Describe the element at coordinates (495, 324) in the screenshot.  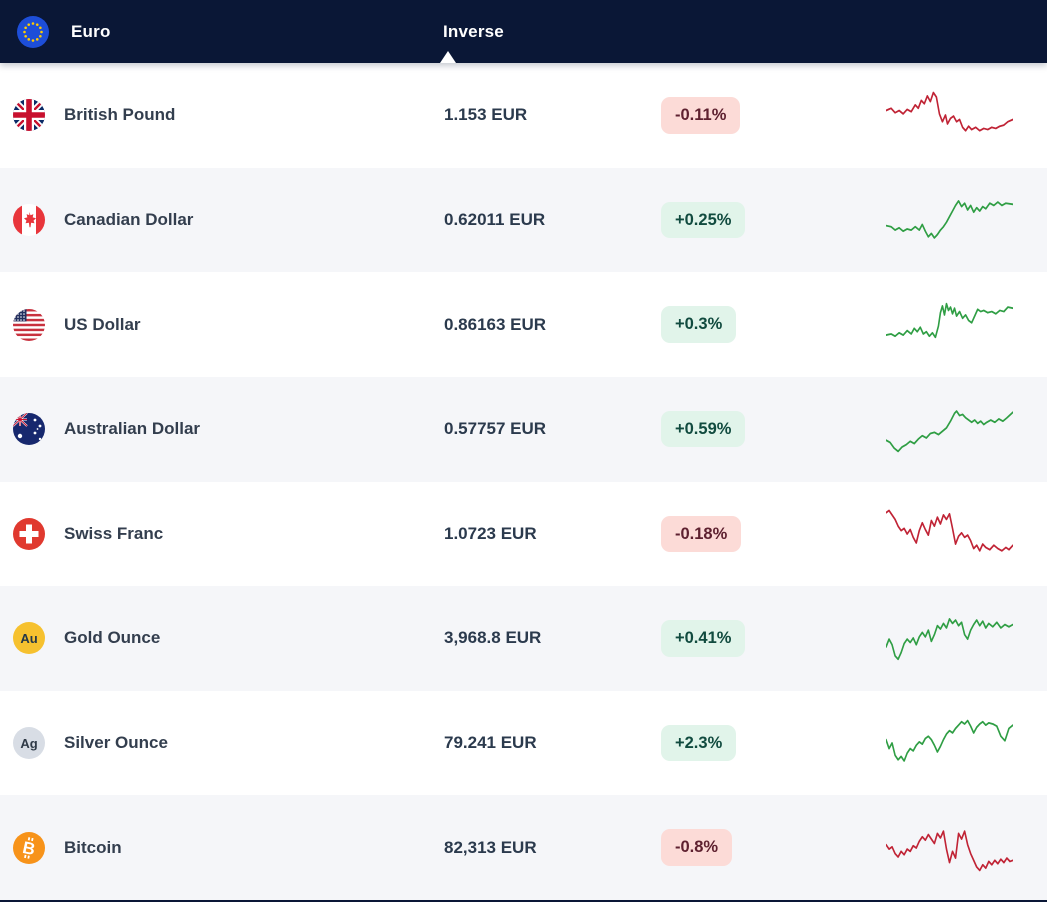
I see `rate-value: 0.86163 EUR` at that location.